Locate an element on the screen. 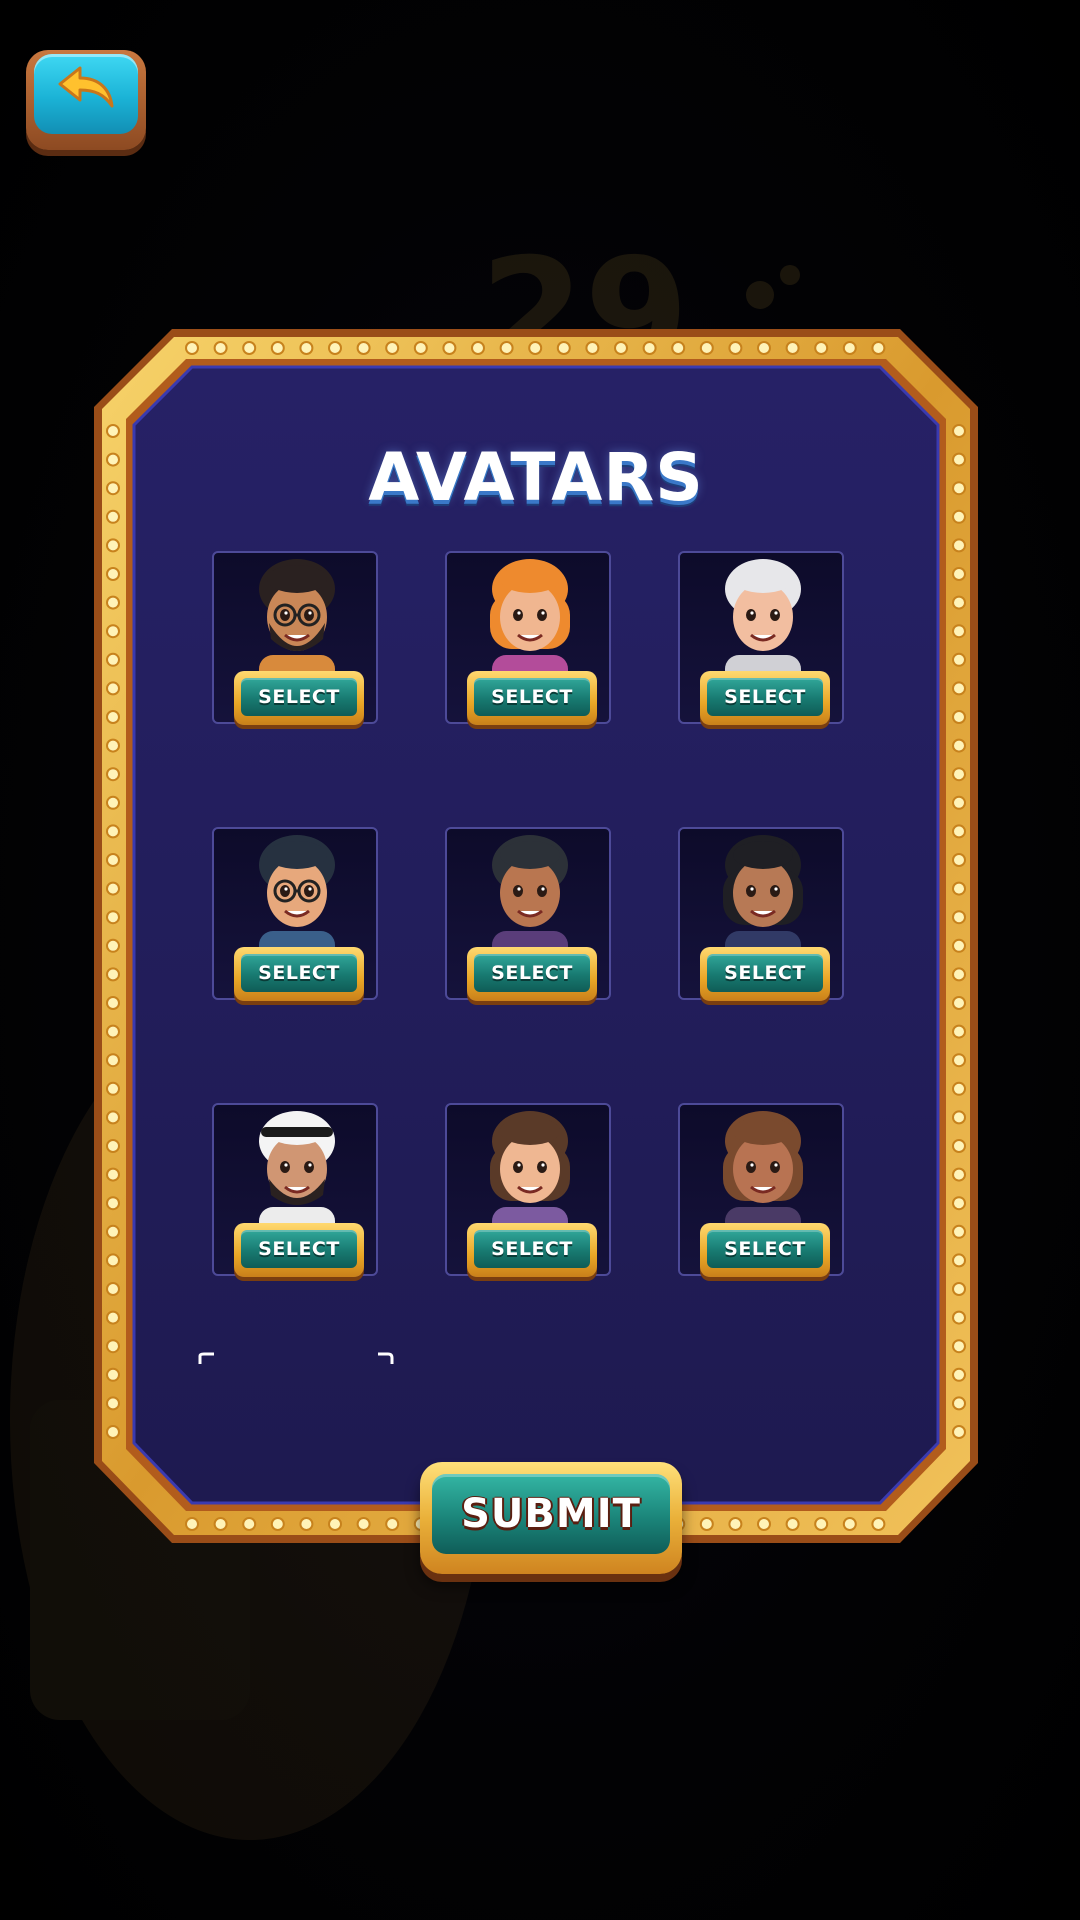 This screenshot has height=1920, width=1080. submit-button: SUBMIT is located at coordinates (551, 1518).